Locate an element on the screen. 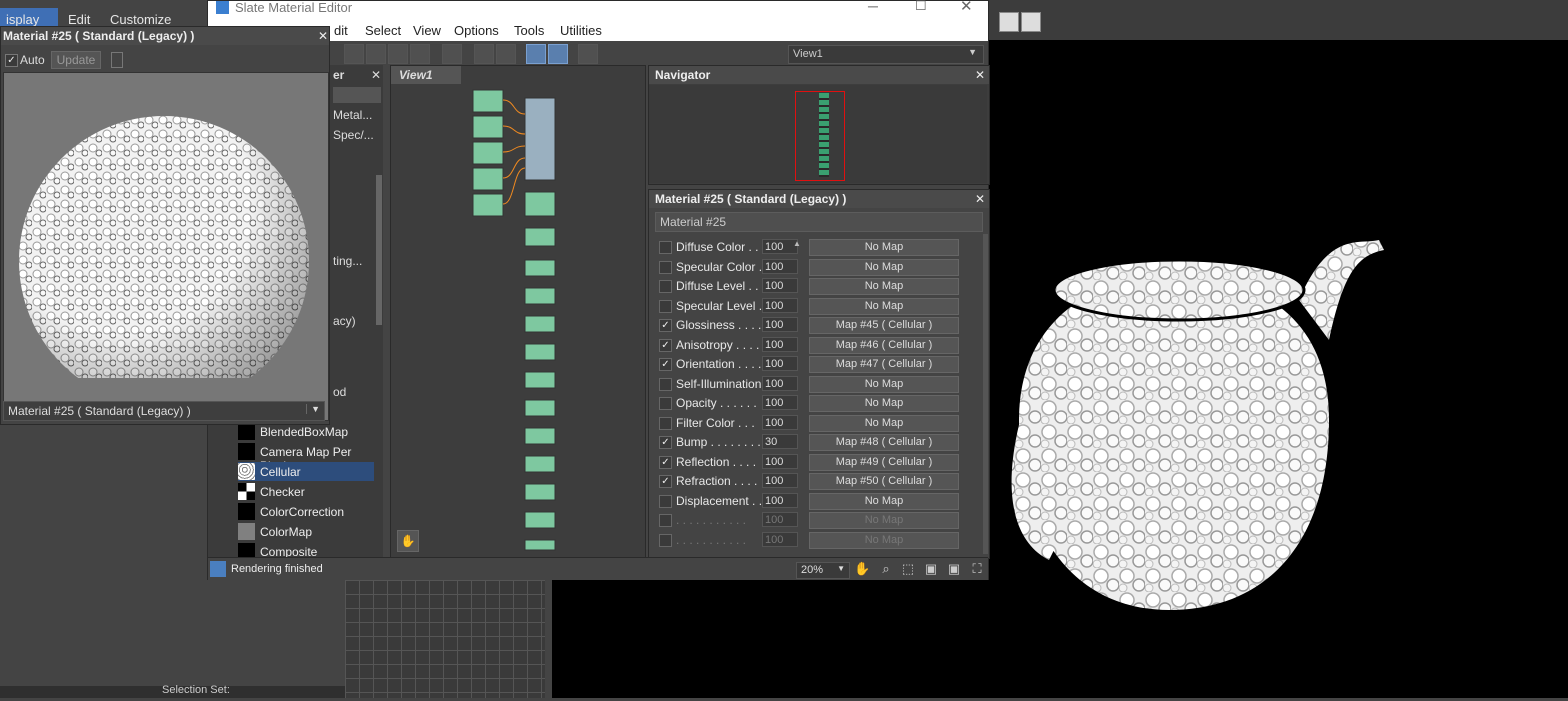  hand-icon-button: ✋ is located at coordinates (408, 541).